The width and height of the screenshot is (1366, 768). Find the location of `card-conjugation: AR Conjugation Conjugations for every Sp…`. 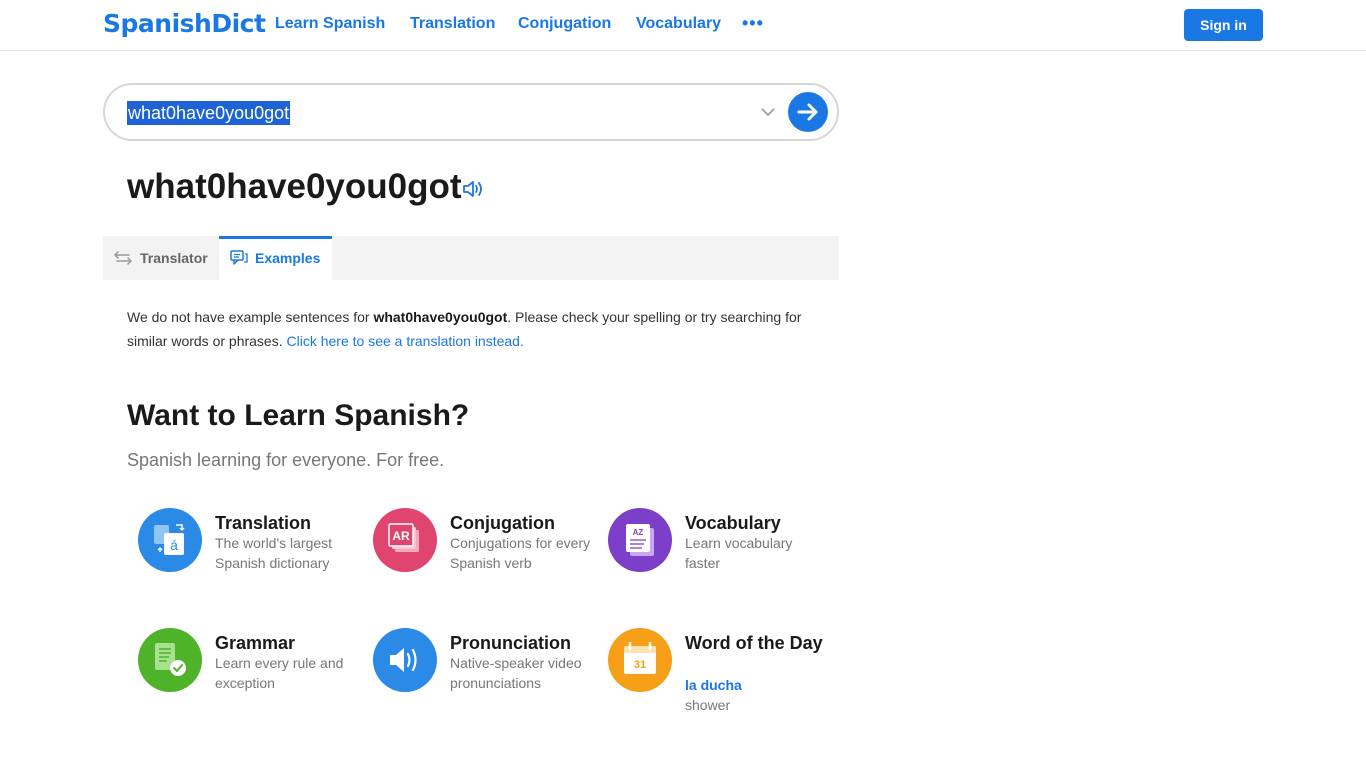

card-conjugation: AR Conjugation Conjugations for every Sp… is located at coordinates (488, 558).